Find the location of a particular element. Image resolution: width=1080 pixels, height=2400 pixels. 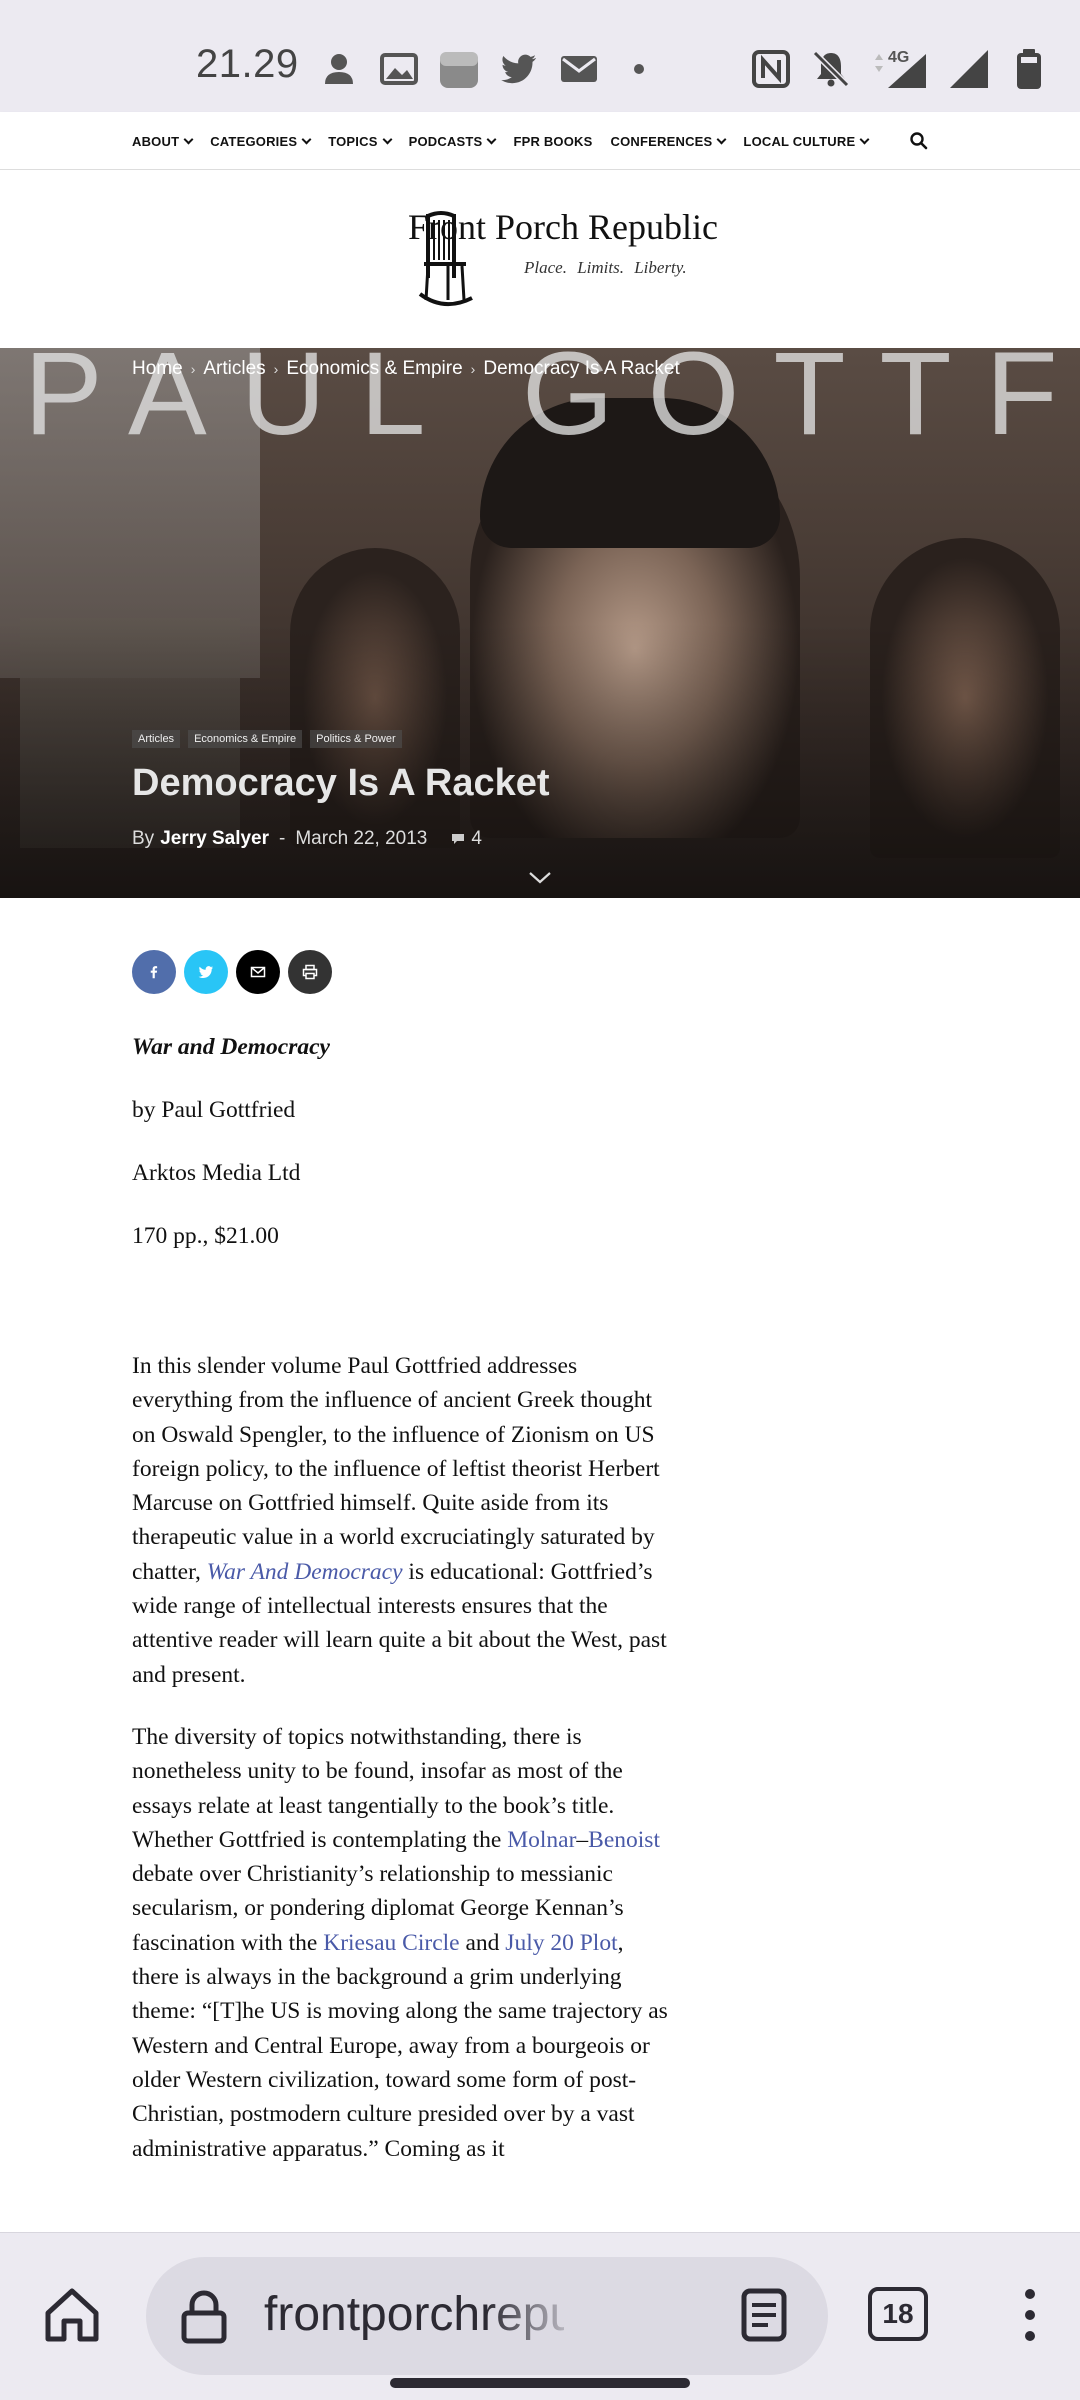

reader-mode-icon is located at coordinates (764, 2315).